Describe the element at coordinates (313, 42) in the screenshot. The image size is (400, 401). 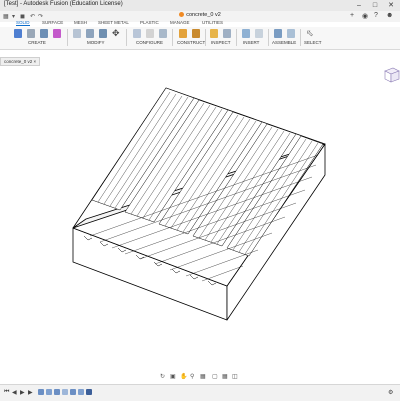
I see `select-menu: SELECT` at that location.